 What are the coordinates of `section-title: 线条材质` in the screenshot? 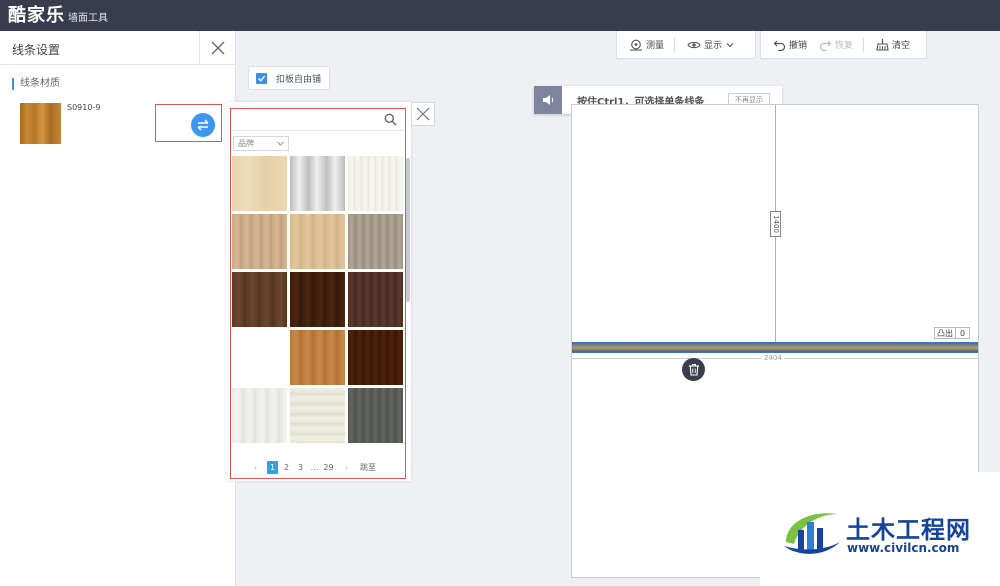 It's located at (36, 84).